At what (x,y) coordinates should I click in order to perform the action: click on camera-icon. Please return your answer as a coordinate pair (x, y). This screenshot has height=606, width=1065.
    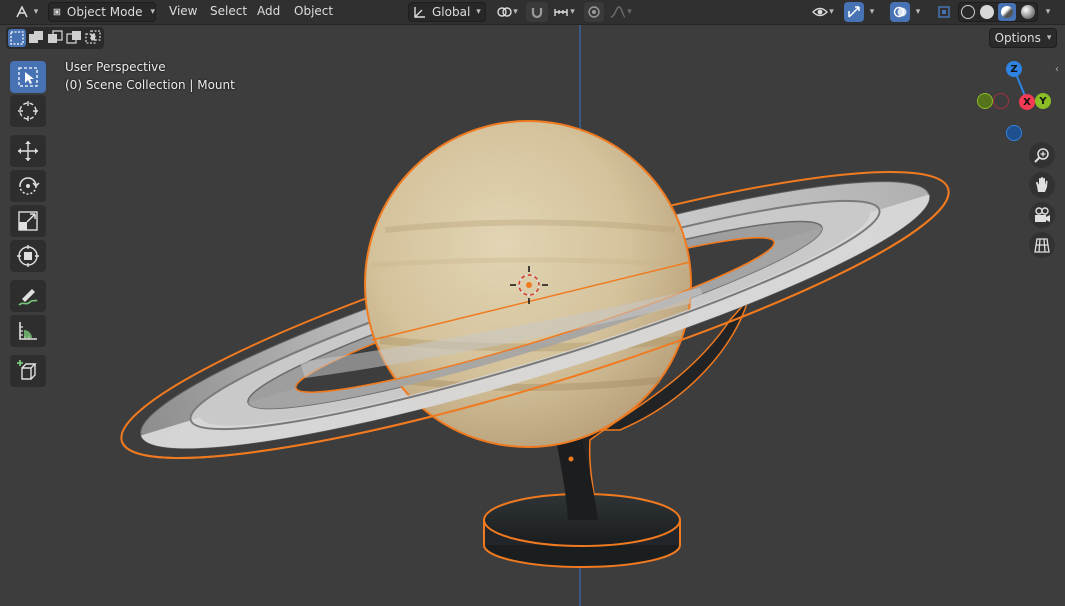
    Looking at the image, I should click on (1042, 214).